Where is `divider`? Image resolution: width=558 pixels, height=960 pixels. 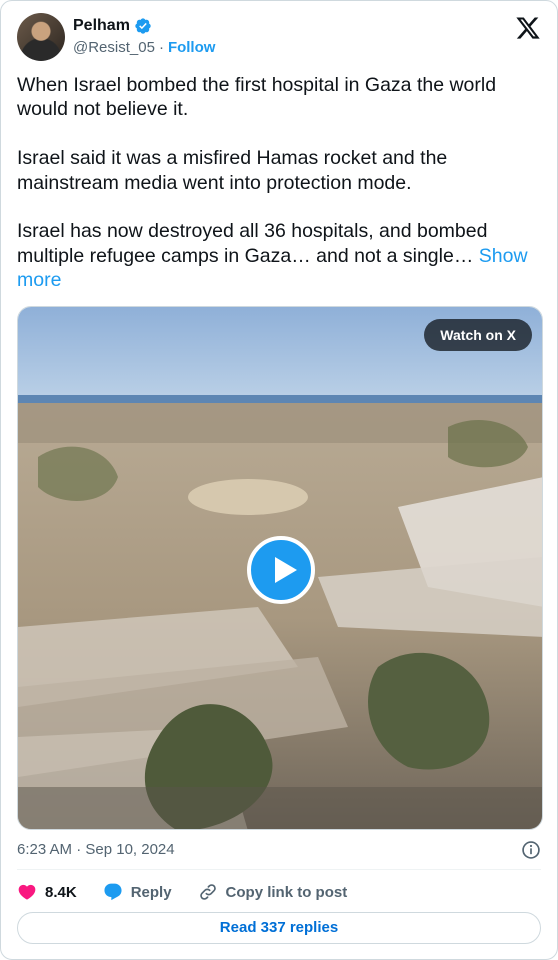
divider is located at coordinates (279, 869).